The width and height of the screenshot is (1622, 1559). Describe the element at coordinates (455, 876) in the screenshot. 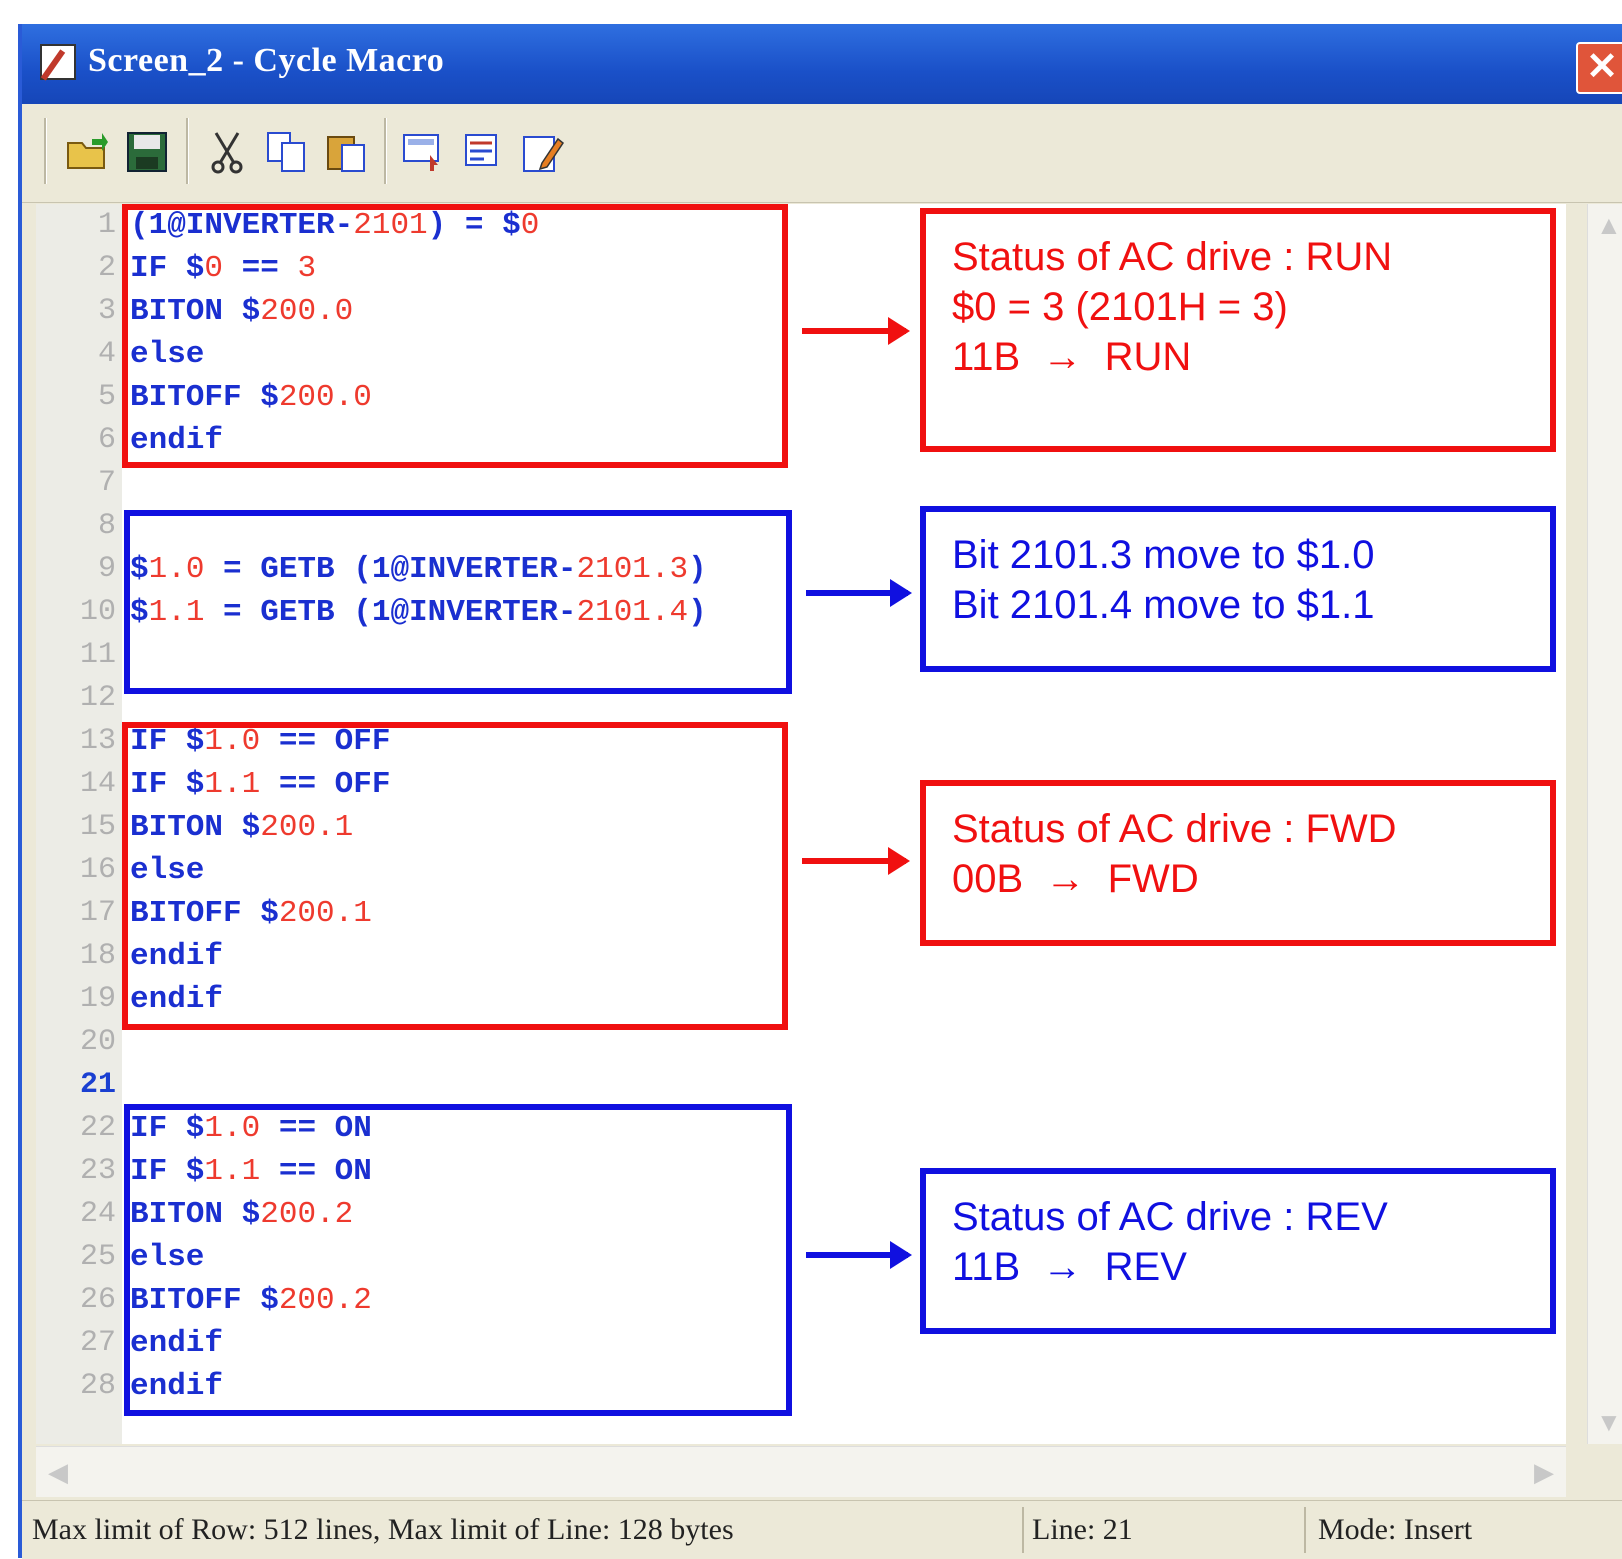

I see `code-block-fwd-status` at that location.